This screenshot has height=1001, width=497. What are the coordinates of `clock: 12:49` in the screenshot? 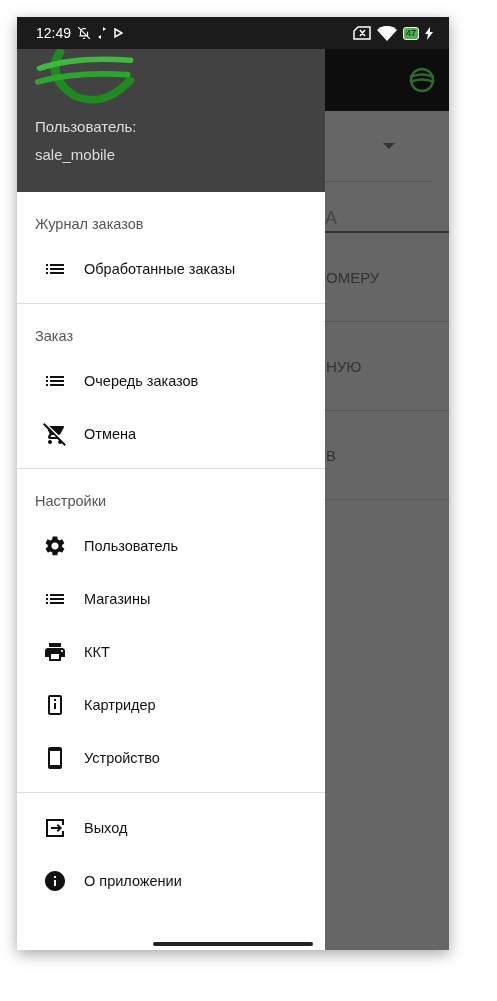 It's located at (54, 33).